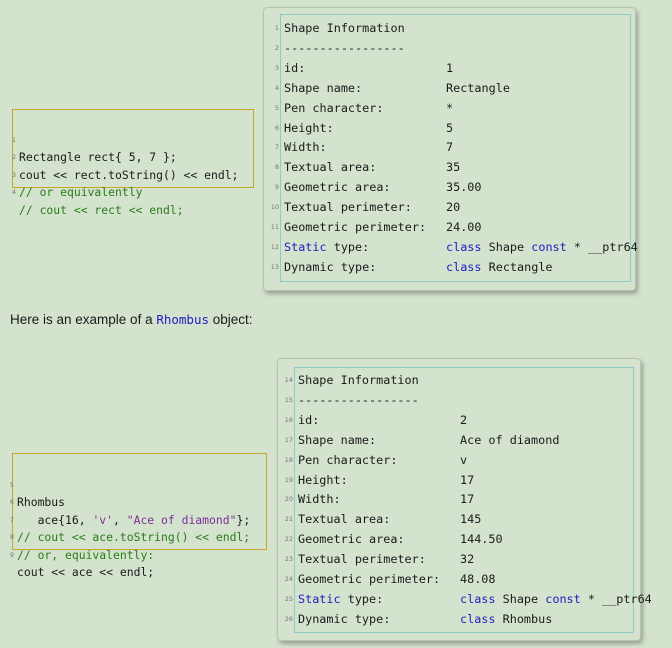  Describe the element at coordinates (288, 559) in the screenshot. I see `line-number: 23` at that location.